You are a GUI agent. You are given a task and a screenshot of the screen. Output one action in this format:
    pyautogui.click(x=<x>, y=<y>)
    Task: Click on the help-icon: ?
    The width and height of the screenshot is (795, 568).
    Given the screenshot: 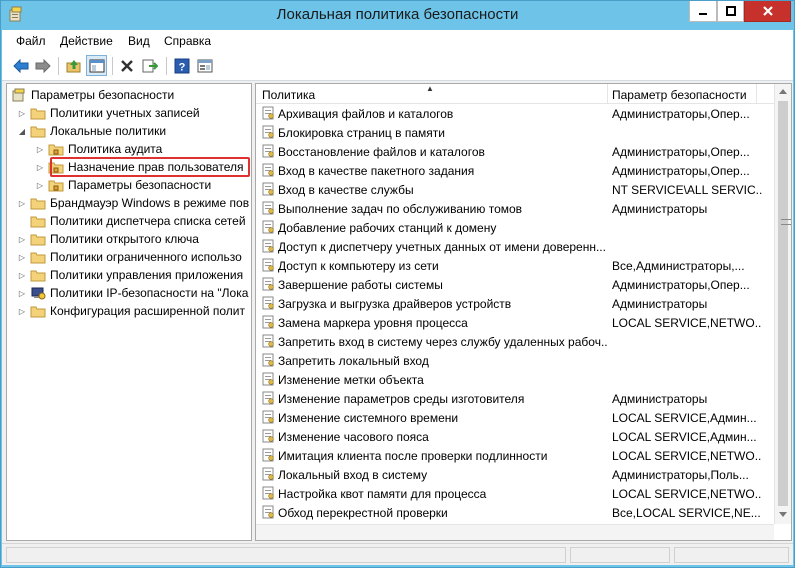 What is the action you would take?
    pyautogui.click(x=181, y=65)
    